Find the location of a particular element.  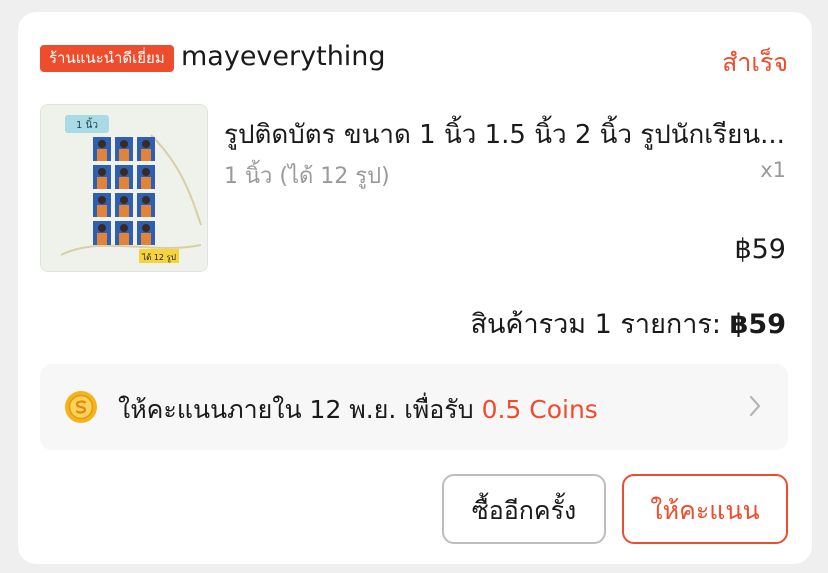

rating-deadline-text: ให้คะแนนภายใน 12 พ.ย. เพื่อรับ is located at coordinates (296, 409).